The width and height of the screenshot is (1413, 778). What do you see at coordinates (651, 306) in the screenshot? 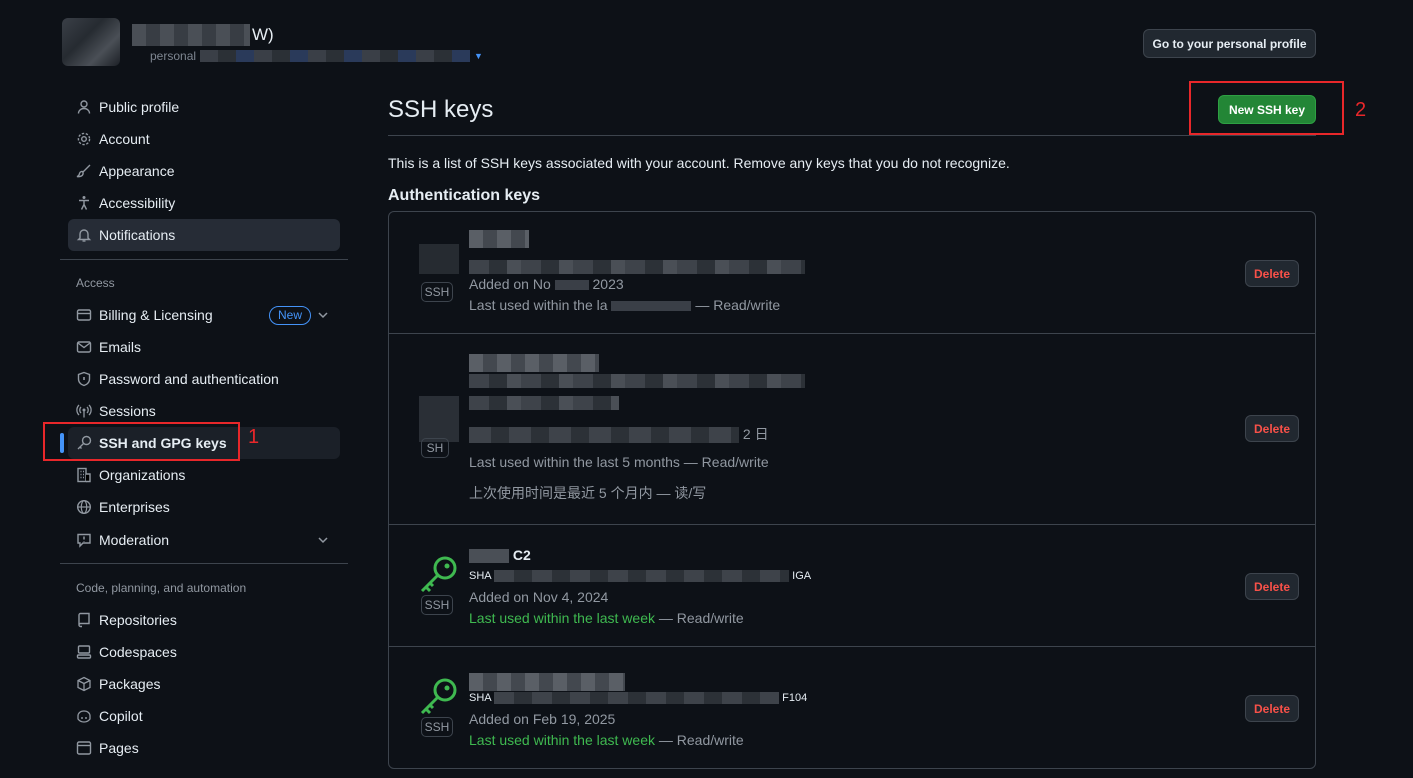
I see `redacted-last-used` at bounding box center [651, 306].